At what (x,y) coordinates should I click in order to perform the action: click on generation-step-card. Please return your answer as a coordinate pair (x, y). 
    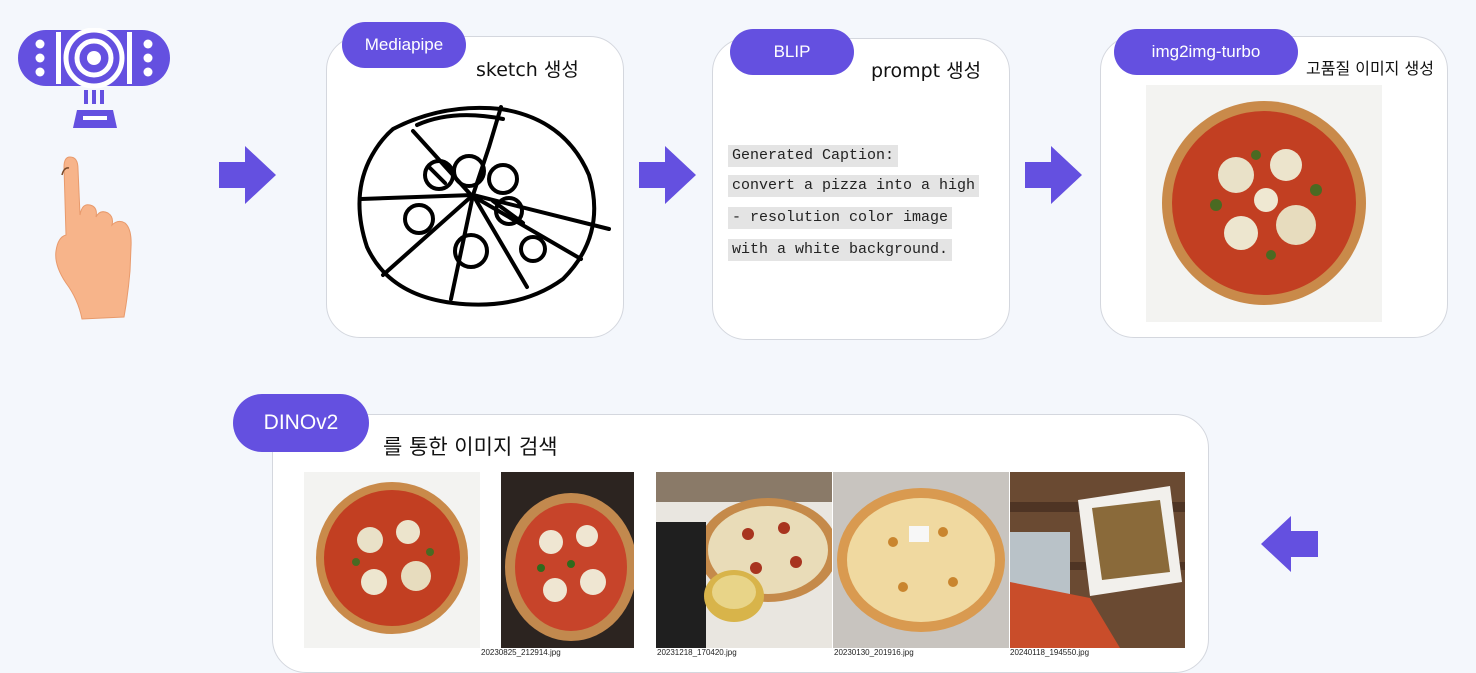
    Looking at the image, I should click on (1274, 187).